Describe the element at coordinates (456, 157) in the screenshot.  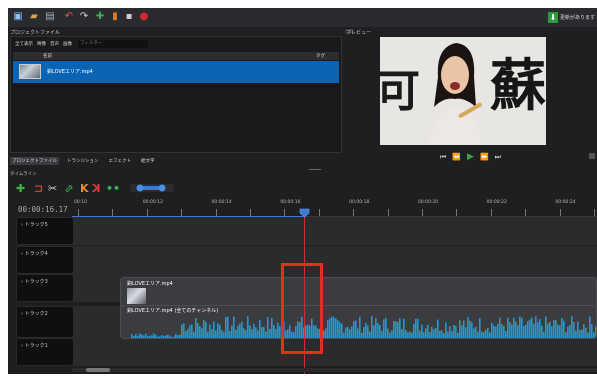
I see `rewind-icon: ⏪` at that location.